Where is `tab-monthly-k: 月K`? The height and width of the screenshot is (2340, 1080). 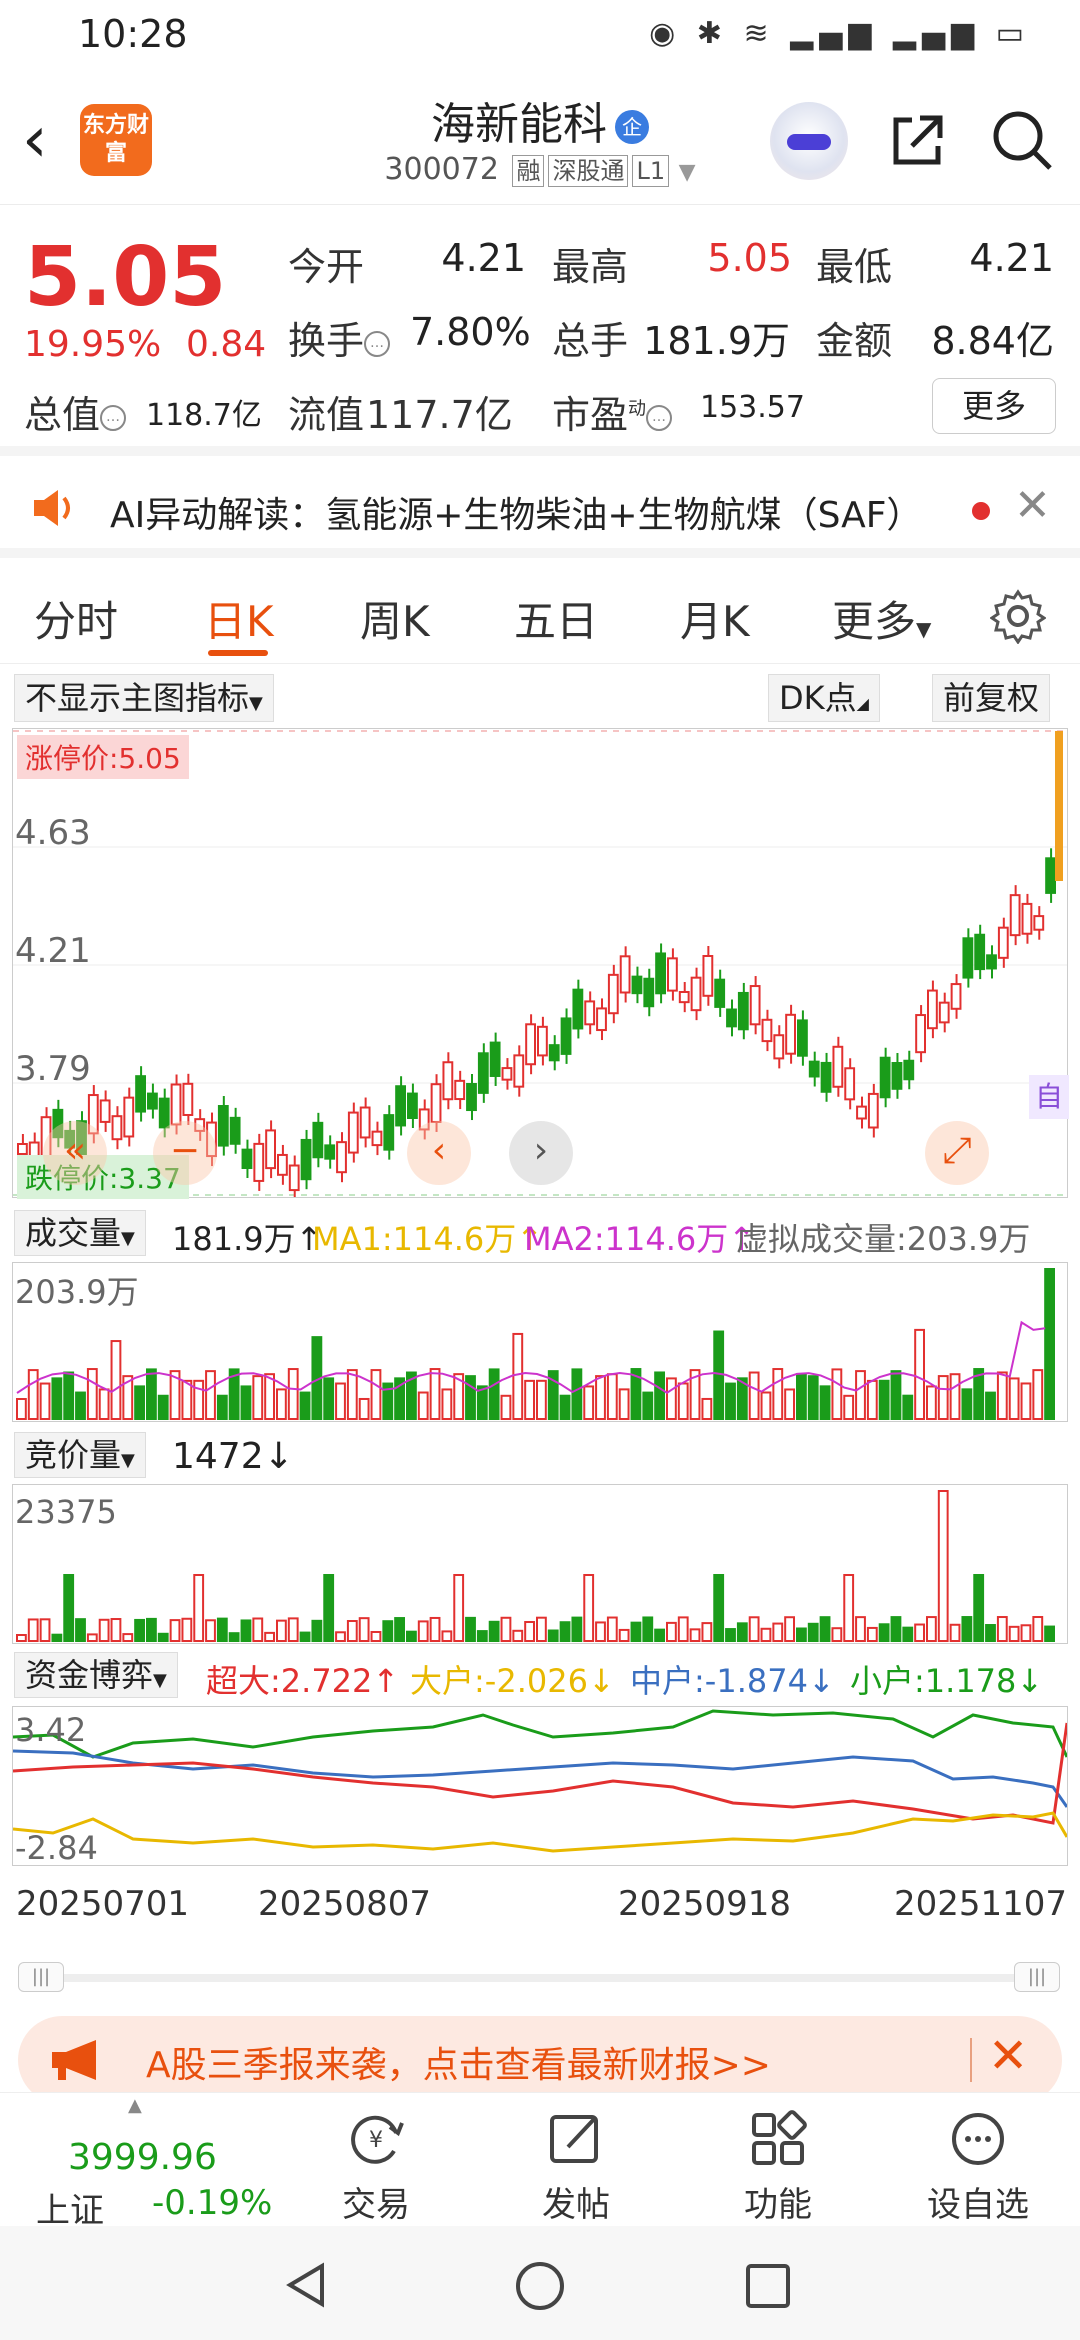
tab-monthly-k: 月K is located at coordinates (715, 618).